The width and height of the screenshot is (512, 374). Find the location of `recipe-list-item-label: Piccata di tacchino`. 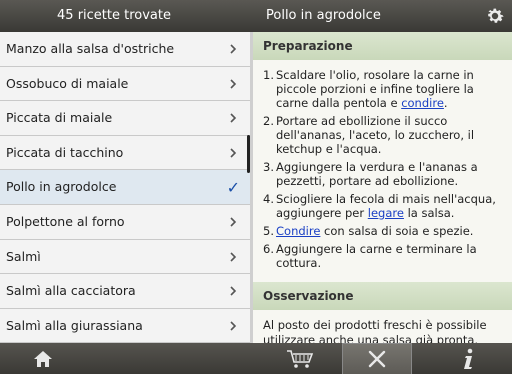

recipe-list-item-label: Piccata di tacchino is located at coordinates (65, 152).